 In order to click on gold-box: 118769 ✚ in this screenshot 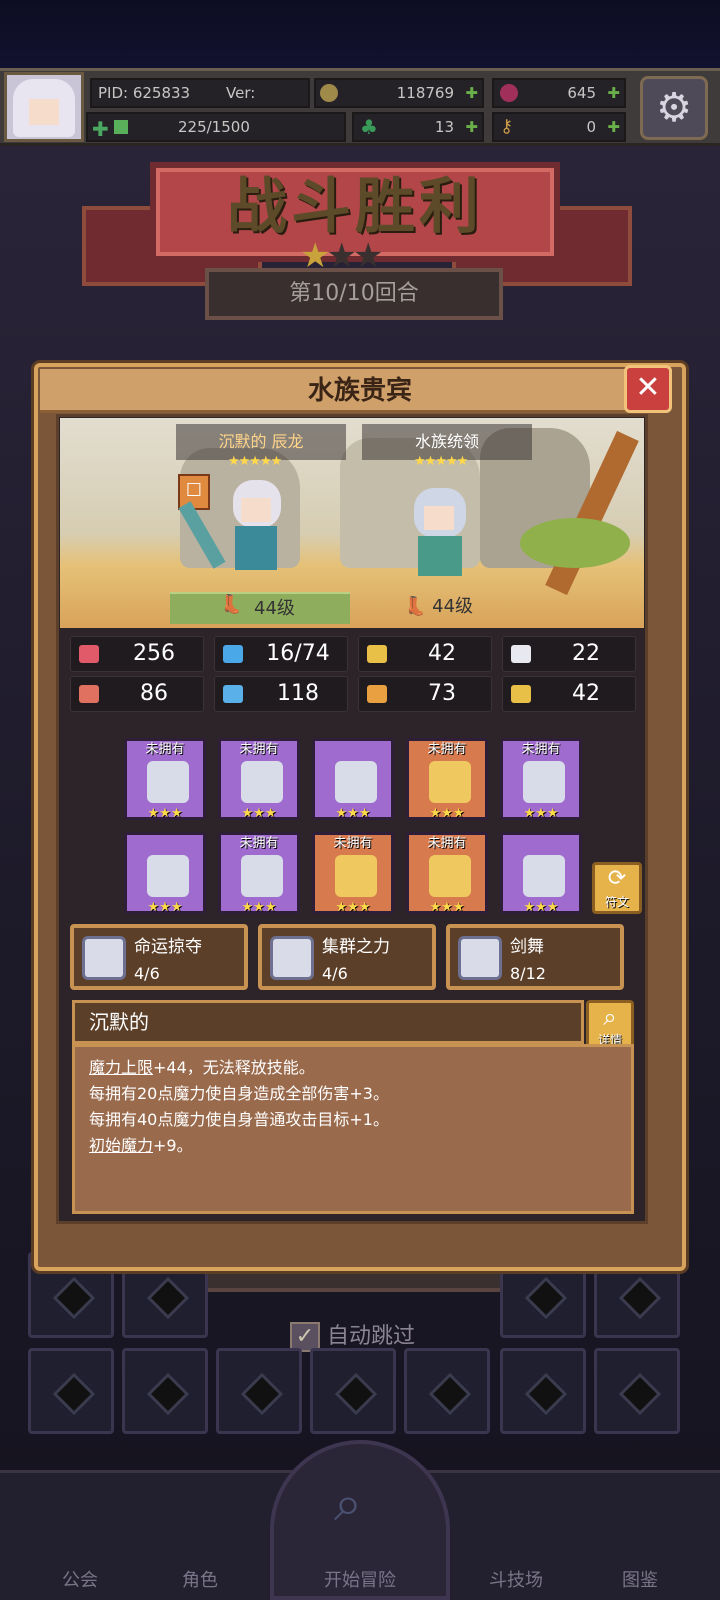, I will do `click(399, 93)`.